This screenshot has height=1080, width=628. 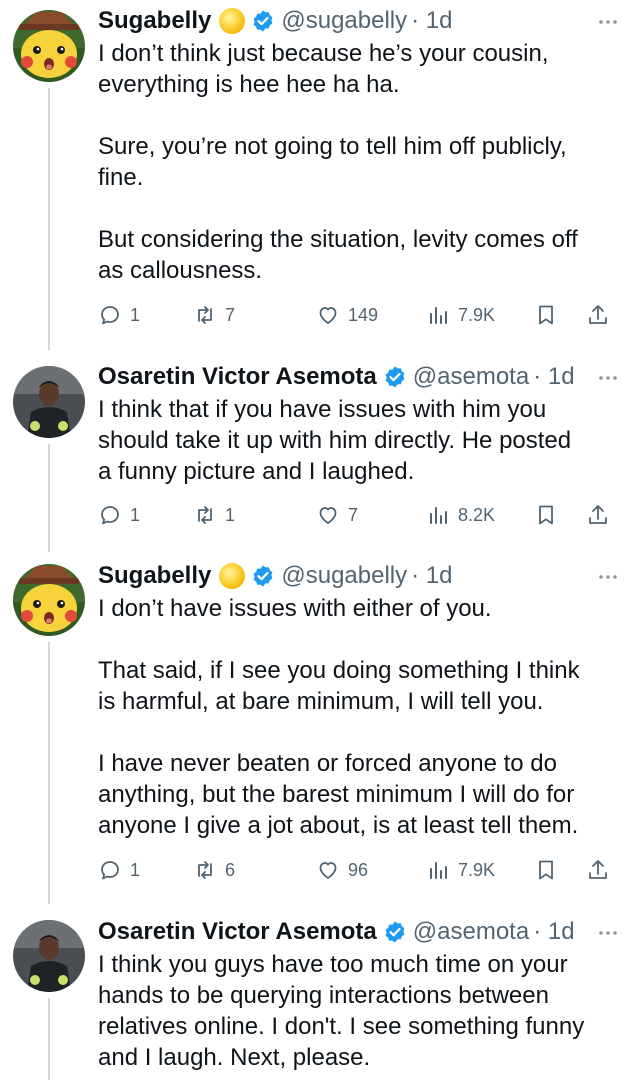 I want to click on retweet-count: 7, so click(x=230, y=314).